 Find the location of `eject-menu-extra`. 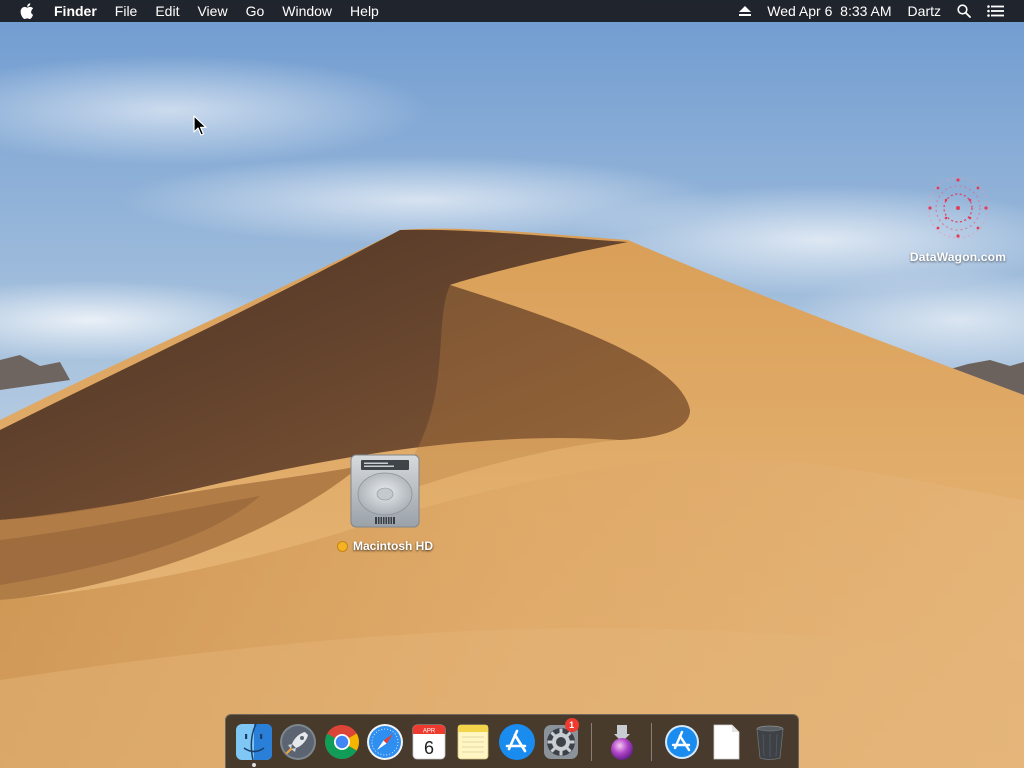

eject-menu-extra is located at coordinates (745, 11).